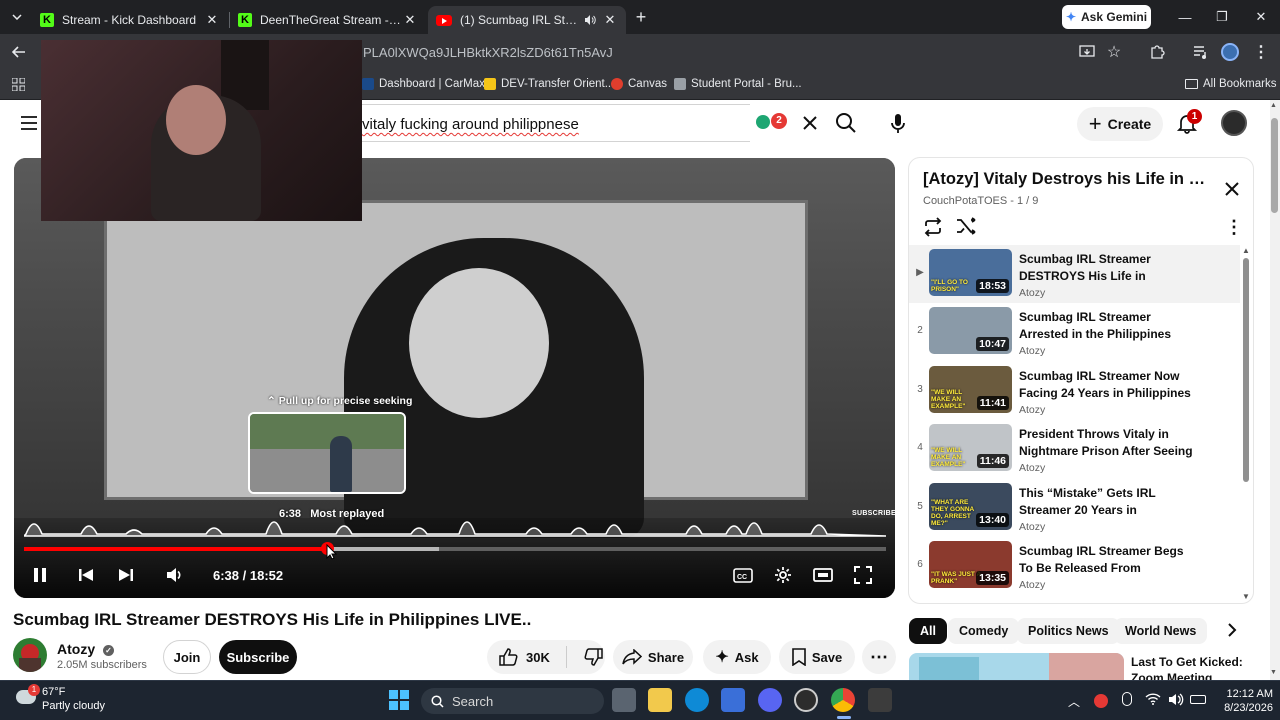 Image resolution: width=1280 pixels, height=720 pixels. Describe the element at coordinates (1087, 52) in the screenshot. I see `install-app-icon` at that location.